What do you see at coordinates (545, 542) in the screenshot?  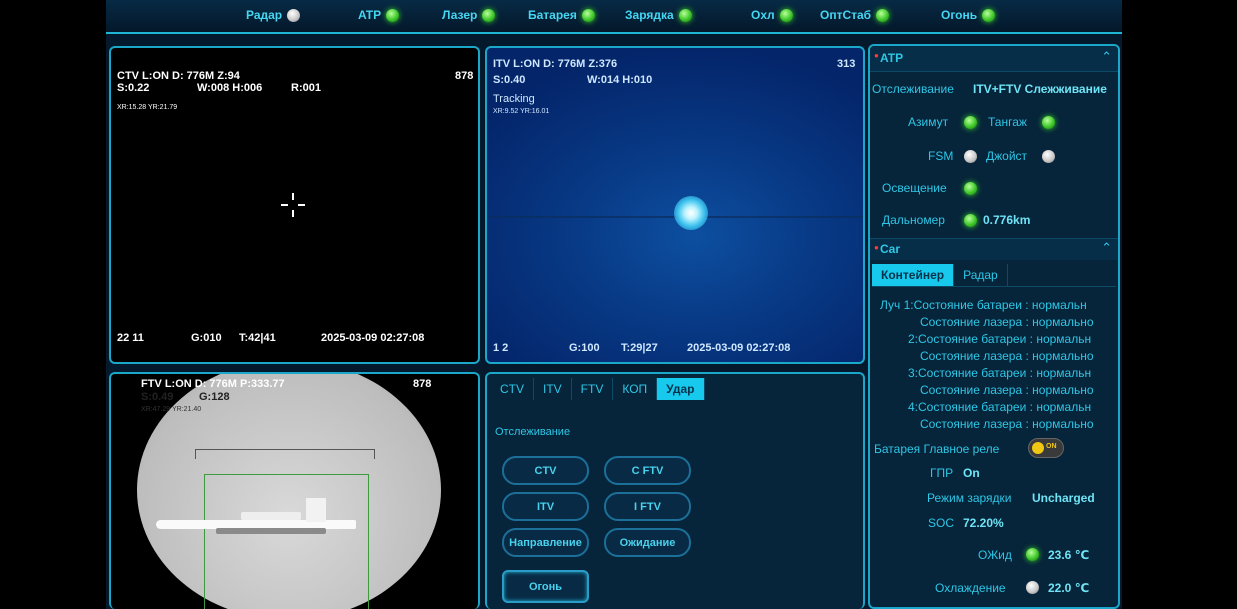 I see `direction-button: Направление` at bounding box center [545, 542].